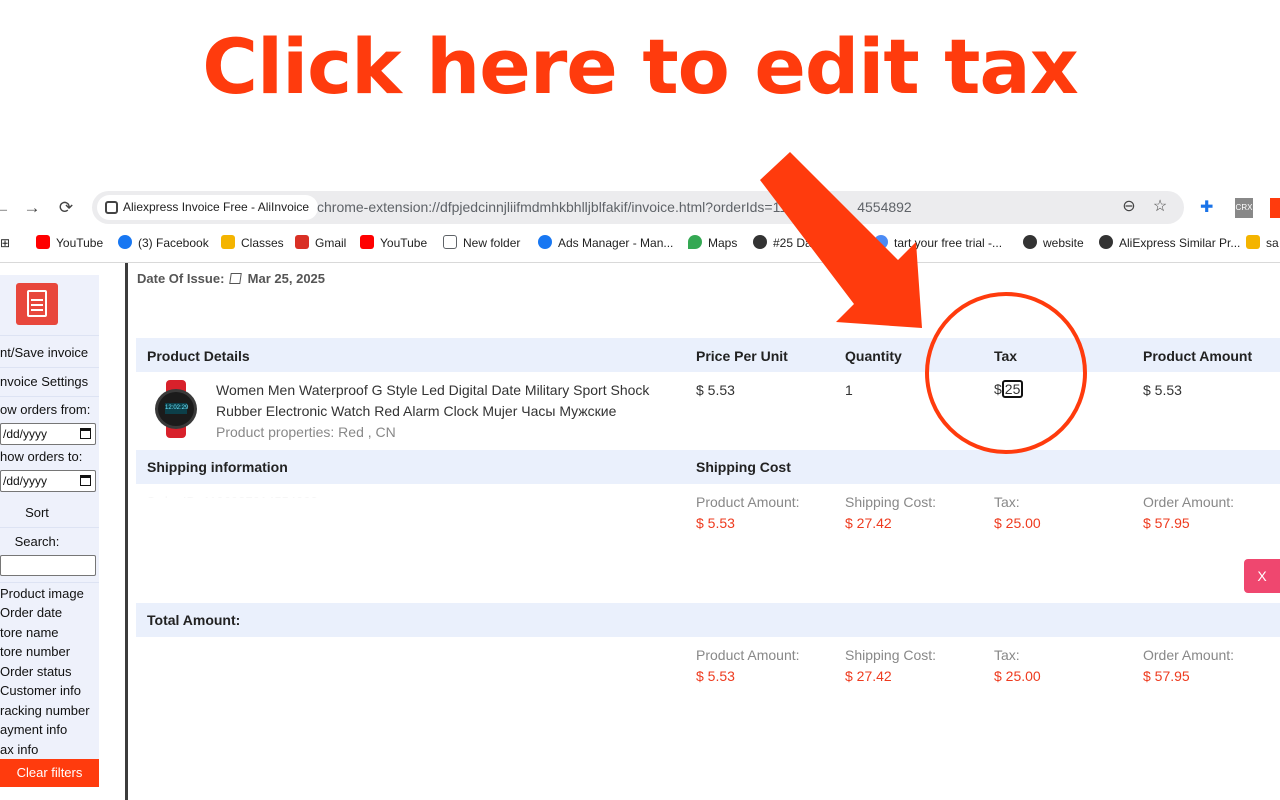  What do you see at coordinates (1006, 373) in the screenshot?
I see `highlight-circle` at bounding box center [1006, 373].